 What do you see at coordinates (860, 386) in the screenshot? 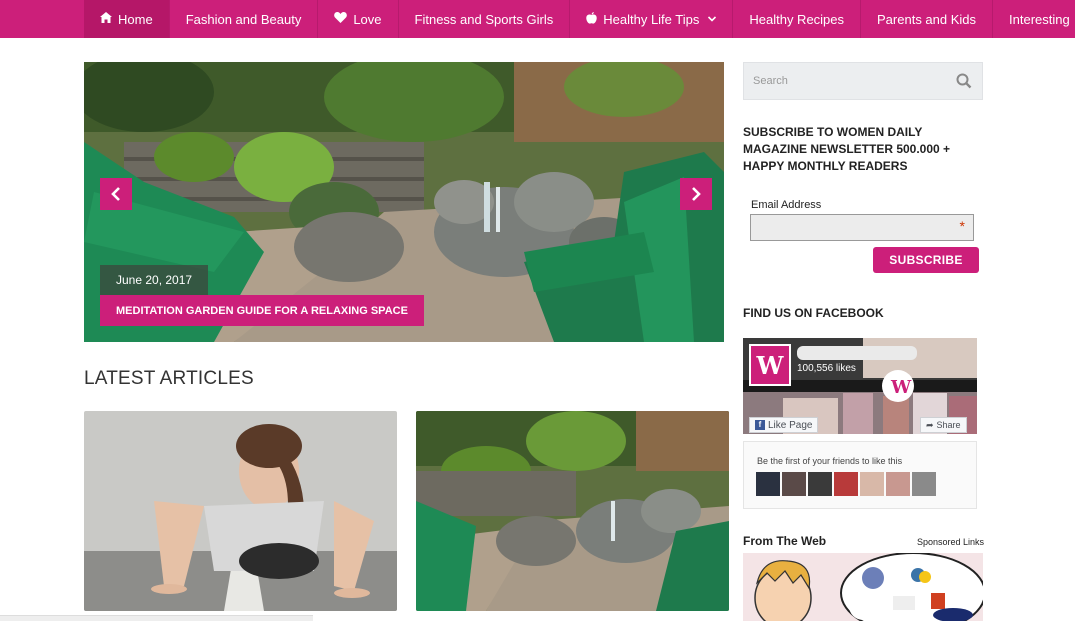
I see `facebook-page-widget: W W 100,556 likes f Like Page ➦ Share` at bounding box center [860, 386].